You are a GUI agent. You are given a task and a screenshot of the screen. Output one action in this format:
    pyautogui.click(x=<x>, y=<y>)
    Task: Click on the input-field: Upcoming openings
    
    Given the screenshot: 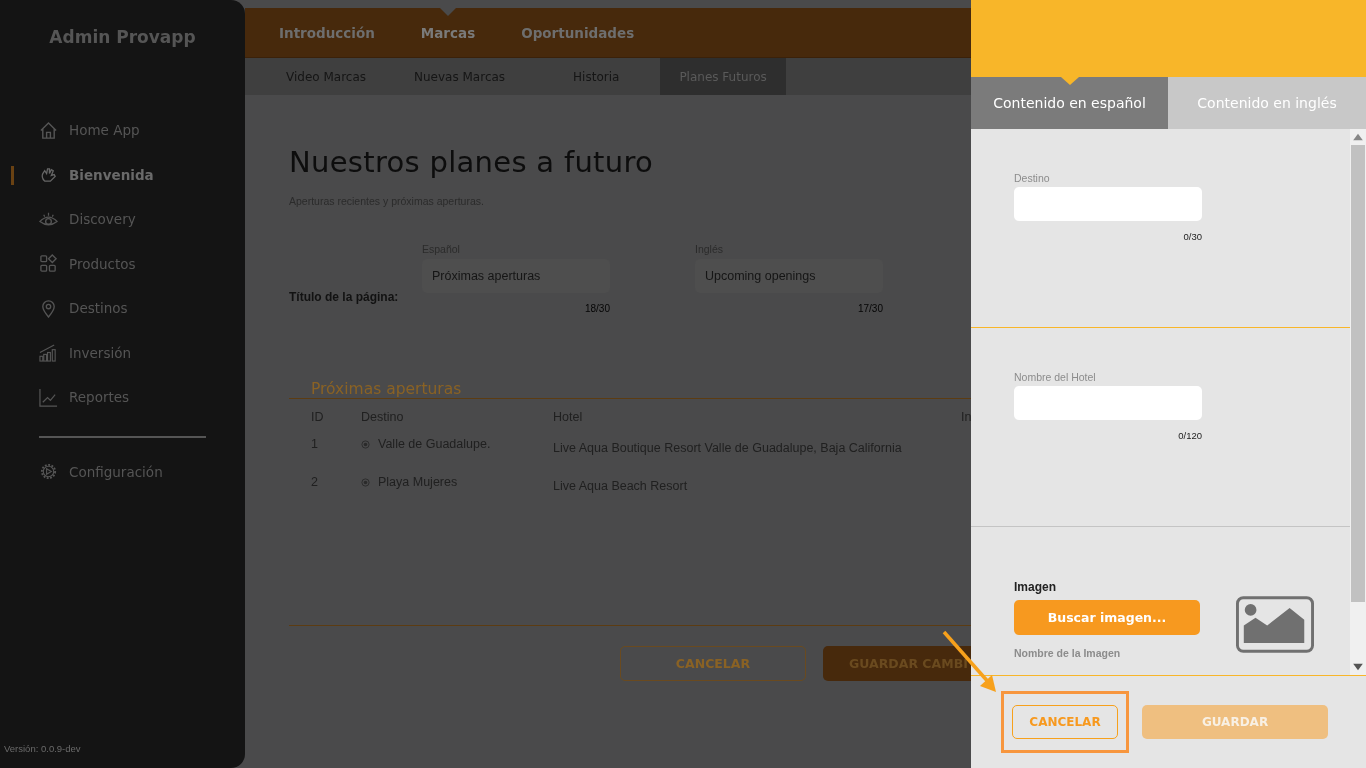 What is the action you would take?
    pyautogui.click(x=789, y=276)
    